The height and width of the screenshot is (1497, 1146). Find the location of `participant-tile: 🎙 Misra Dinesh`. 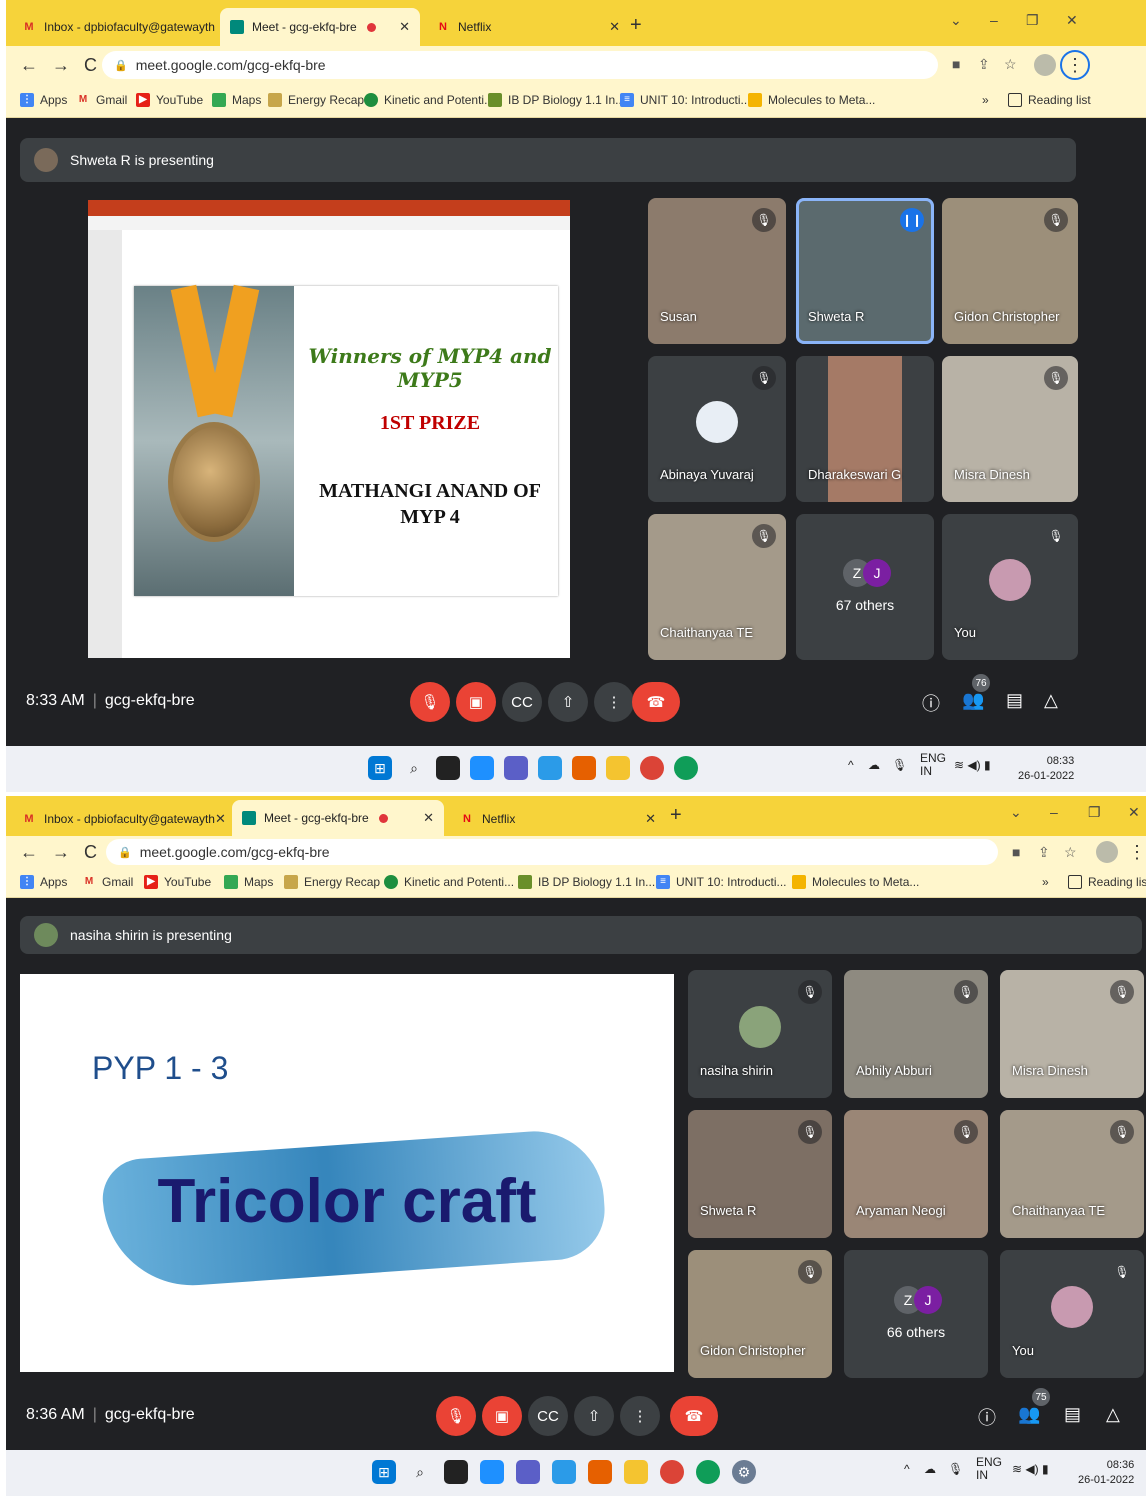

participant-tile: 🎙 Misra Dinesh is located at coordinates (1010, 429).